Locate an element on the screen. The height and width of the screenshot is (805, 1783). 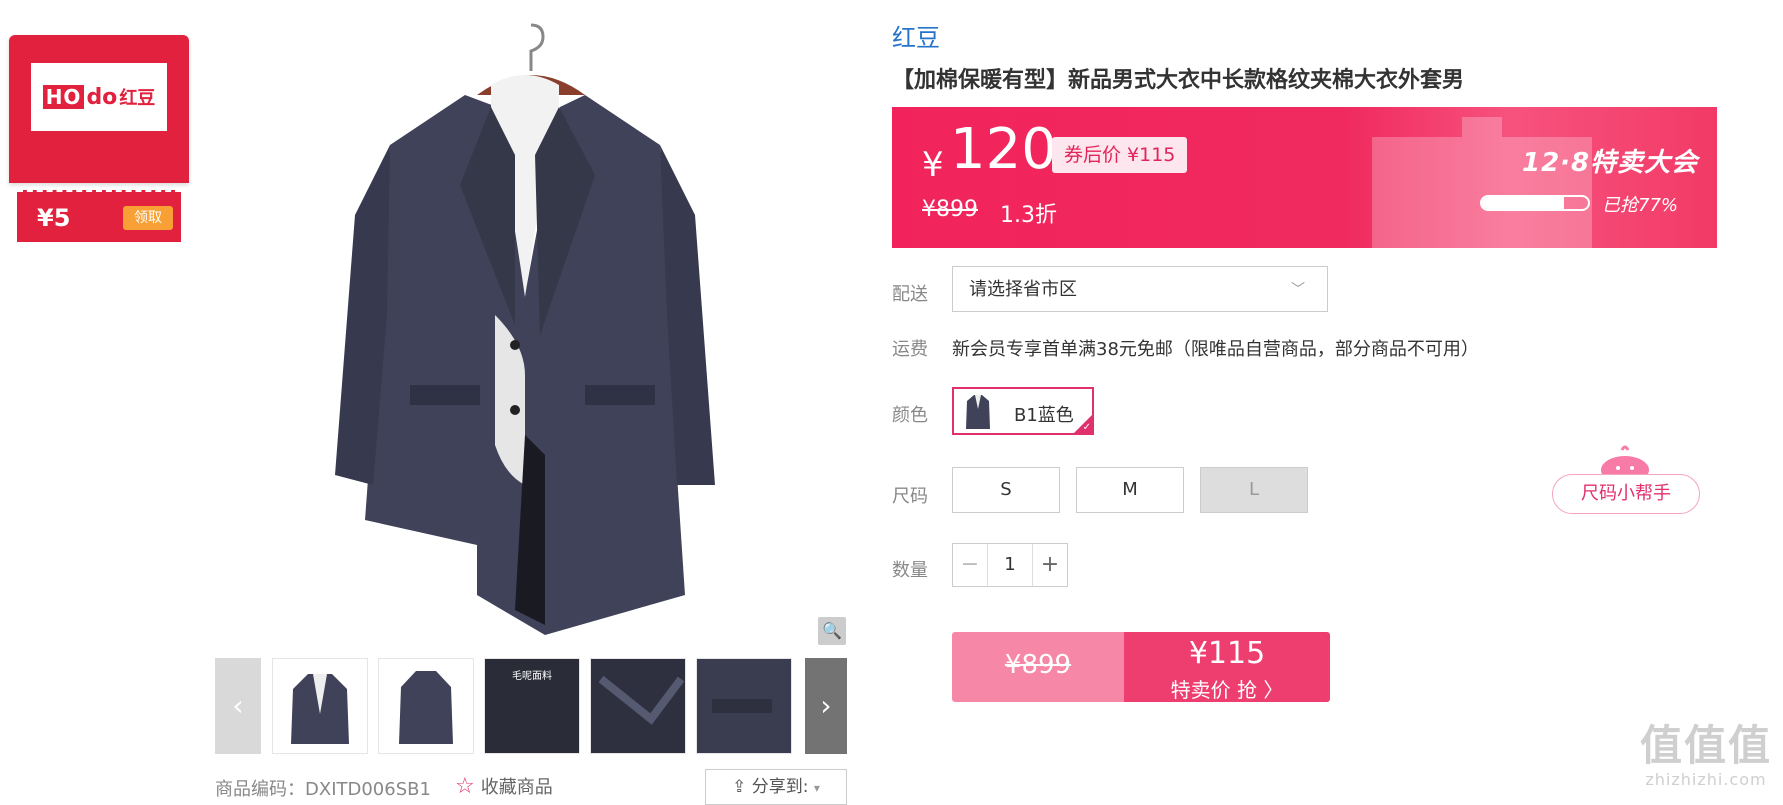
brand-logo: HO do 红豆 is located at coordinates (99, 97).